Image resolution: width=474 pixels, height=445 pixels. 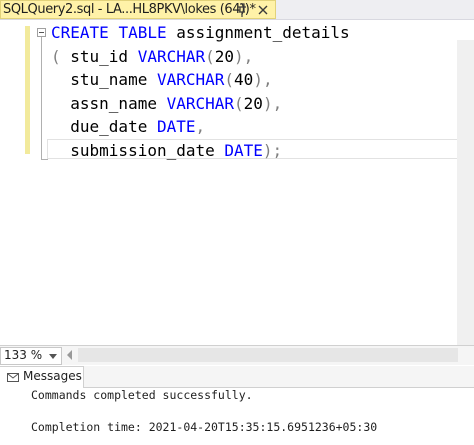 What do you see at coordinates (272, 150) in the screenshot?
I see `code-token: );` at bounding box center [272, 150].